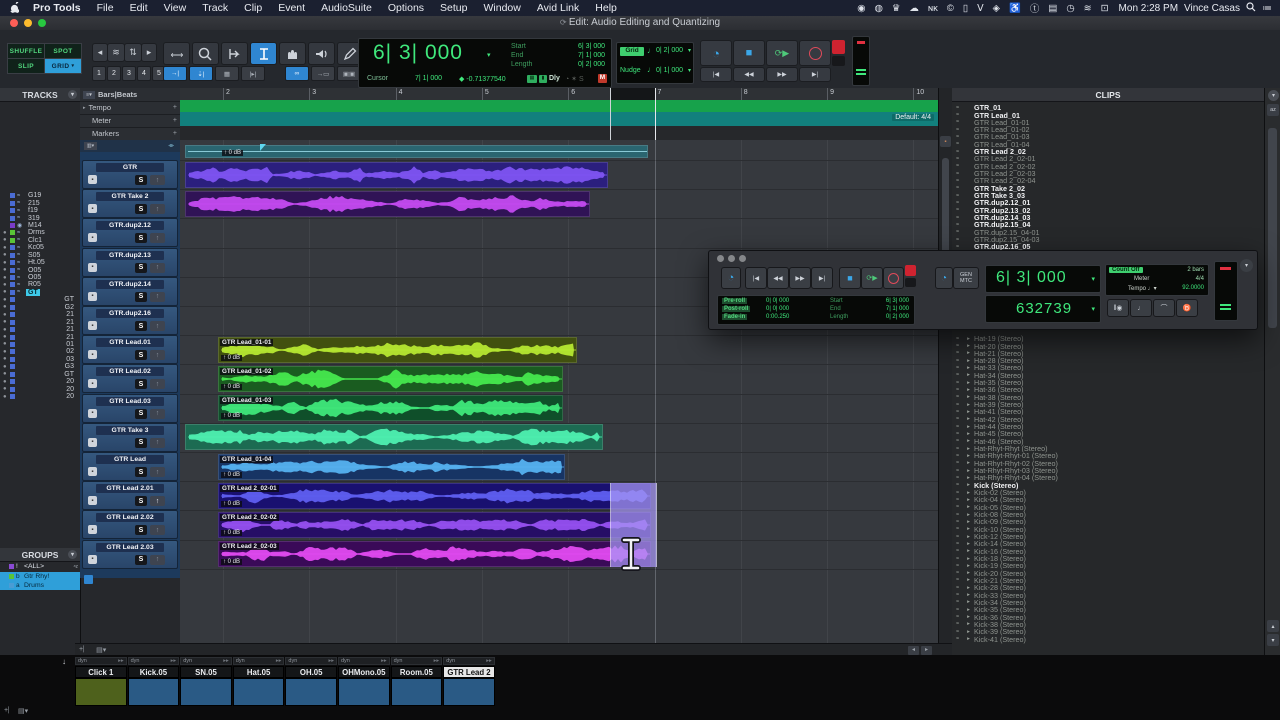  I want to click on return-to-zero-button: |◀, so click(716, 74).